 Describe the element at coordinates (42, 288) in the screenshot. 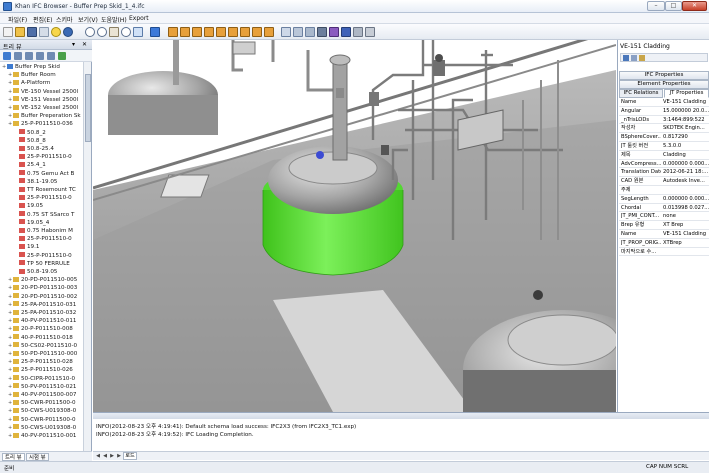

I see `tree-item: +20-PD-P011510-003` at that location.